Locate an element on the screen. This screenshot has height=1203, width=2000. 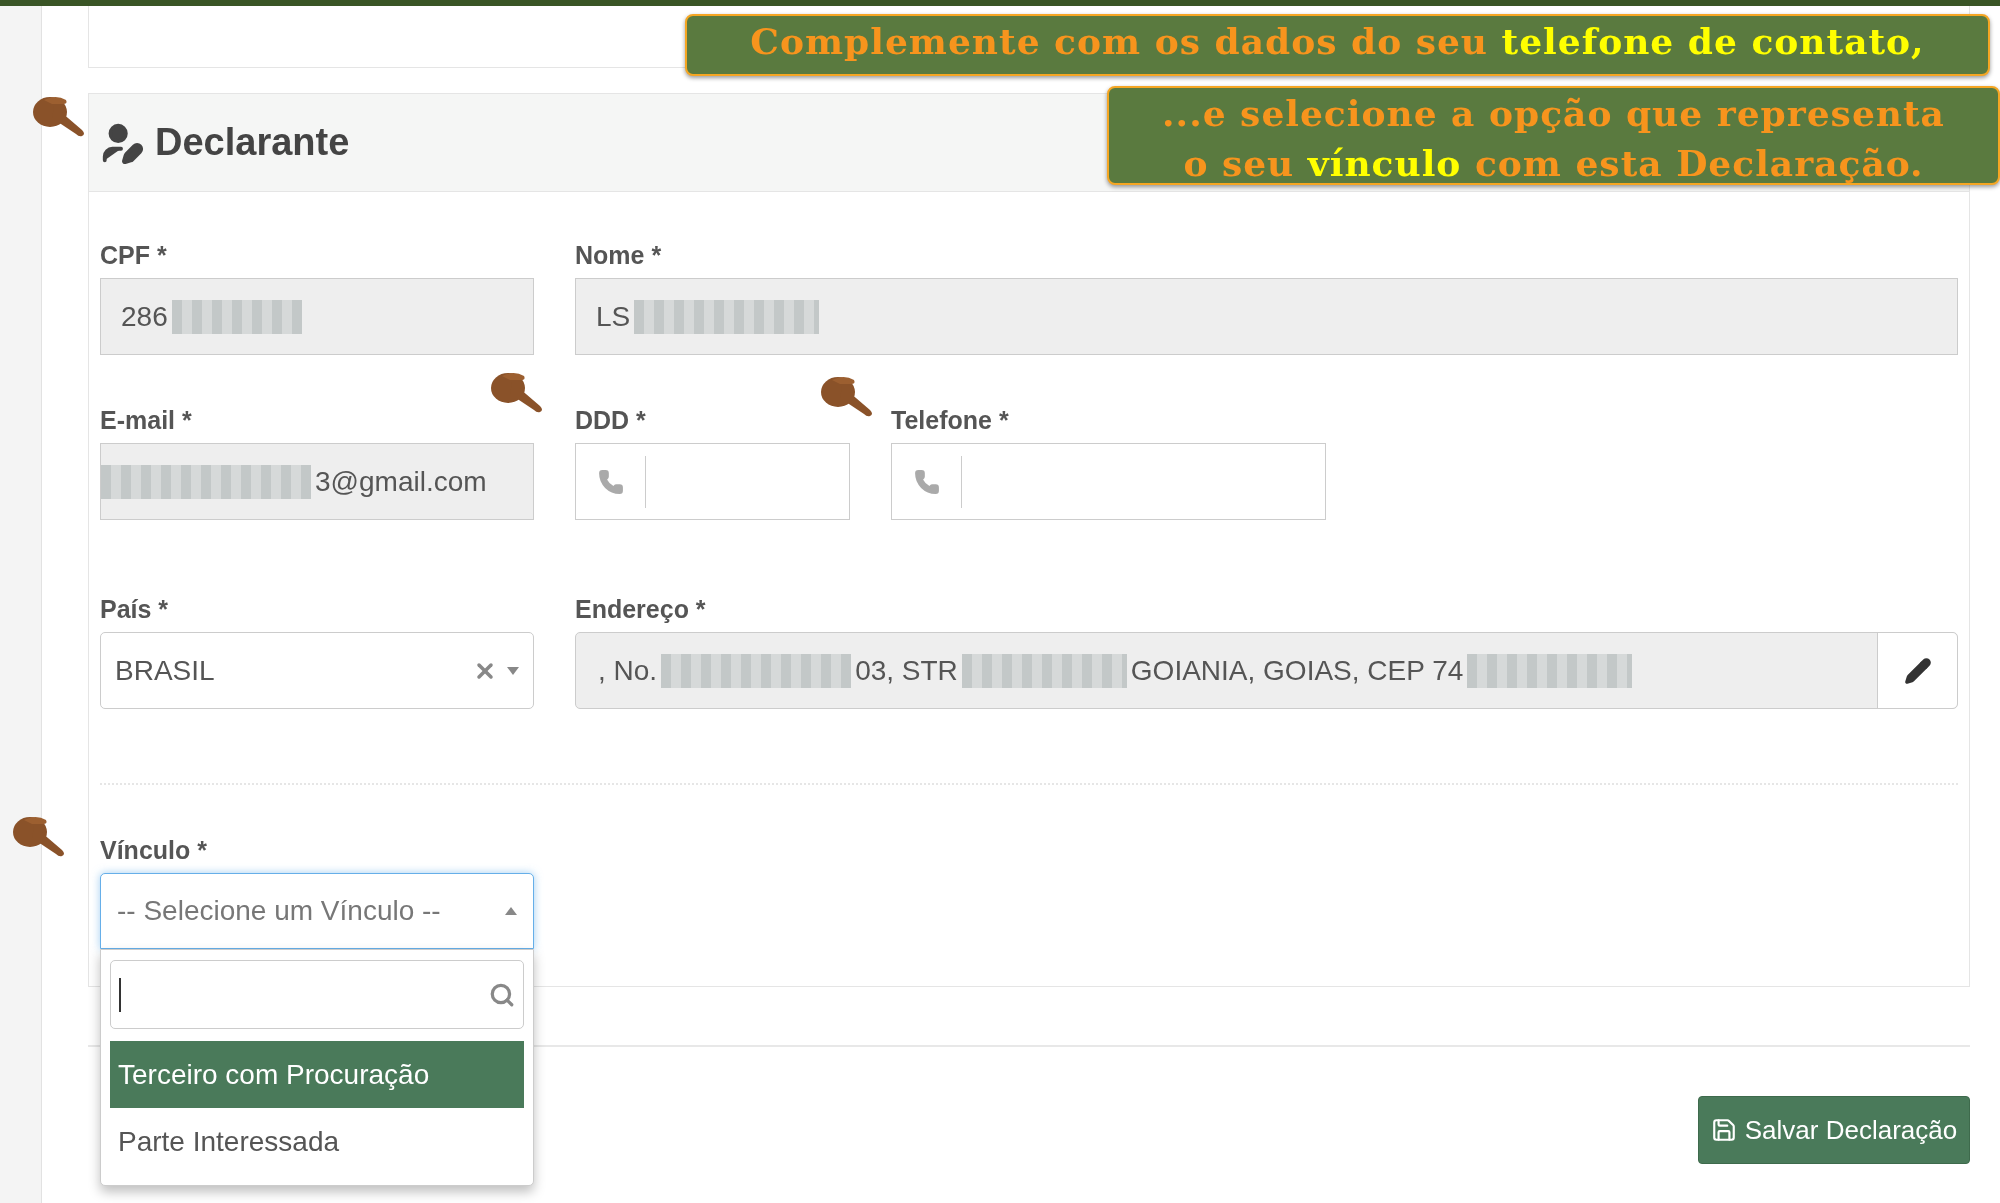
annotation-callout: ...e selecione a opção que representa o seu vínculo com esta Declaração. is located at coordinates (1553, 135).